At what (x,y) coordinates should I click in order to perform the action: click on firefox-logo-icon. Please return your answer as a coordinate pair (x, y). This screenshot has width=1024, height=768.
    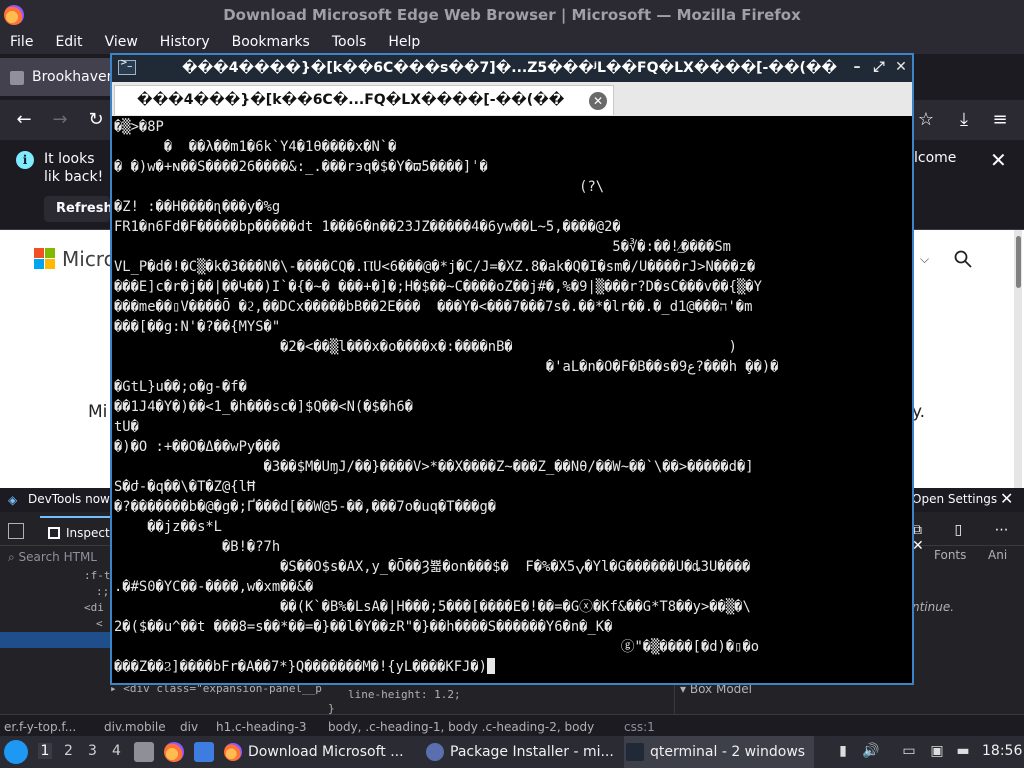
    Looking at the image, I should click on (14, 15).